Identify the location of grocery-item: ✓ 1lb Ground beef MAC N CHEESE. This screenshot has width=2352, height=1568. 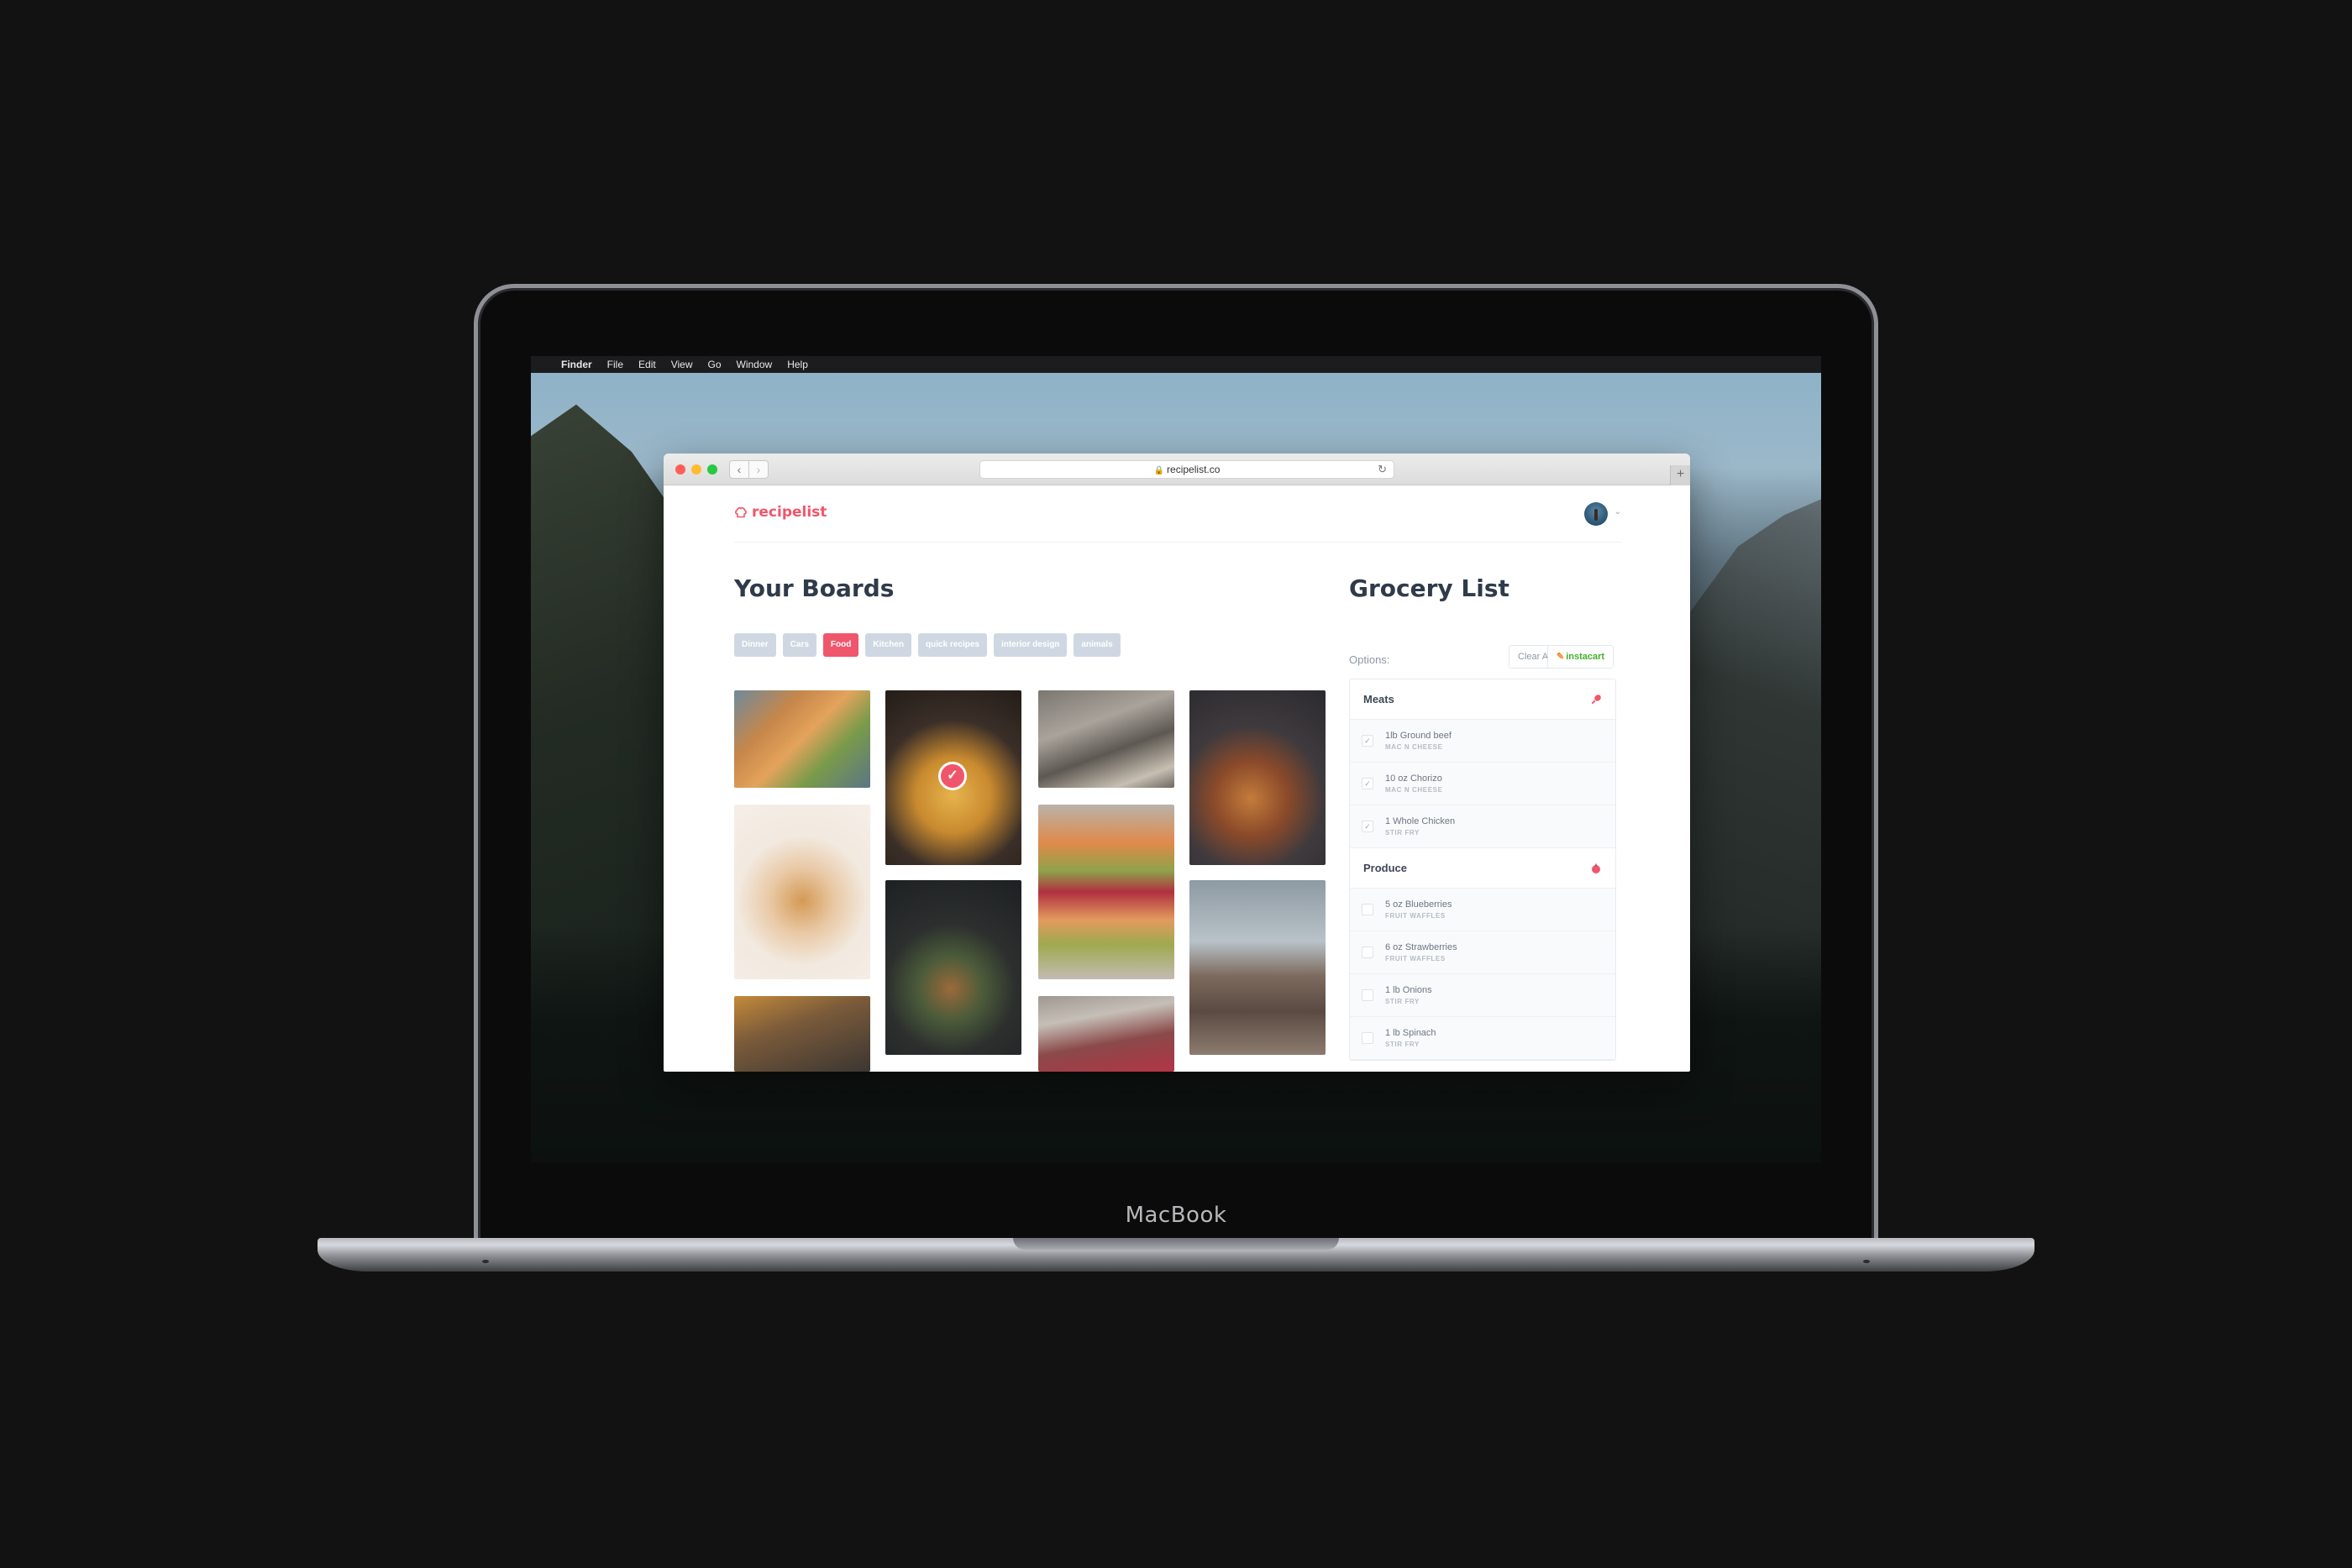
(1482, 741).